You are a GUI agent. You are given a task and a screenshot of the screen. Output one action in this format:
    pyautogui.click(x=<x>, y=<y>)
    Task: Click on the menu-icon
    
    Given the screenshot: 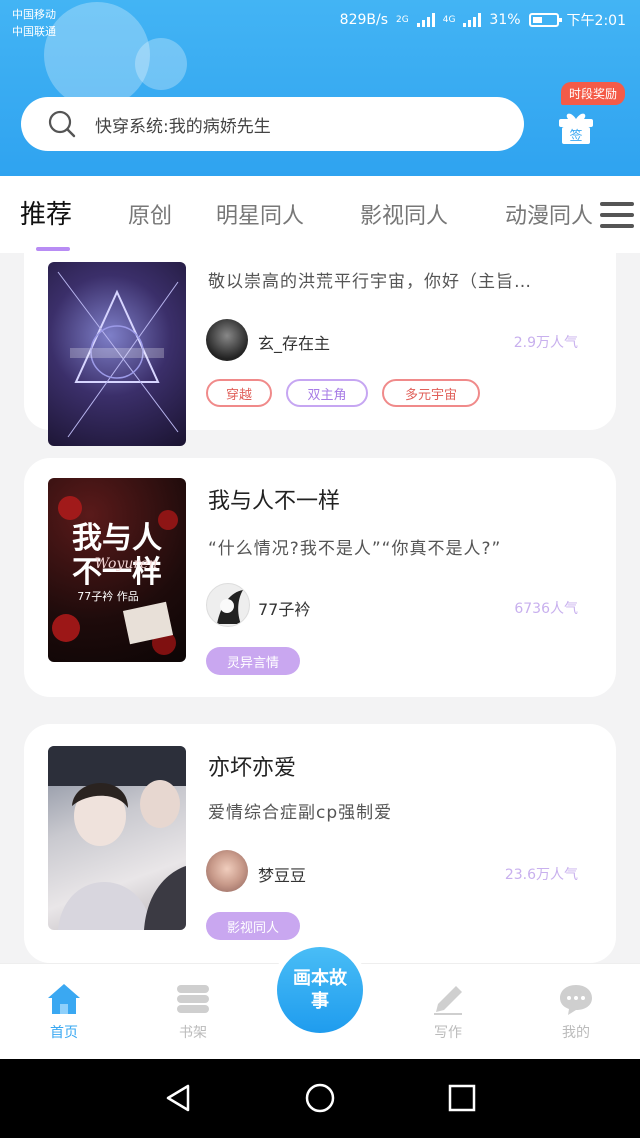 What is the action you would take?
    pyautogui.click(x=617, y=216)
    